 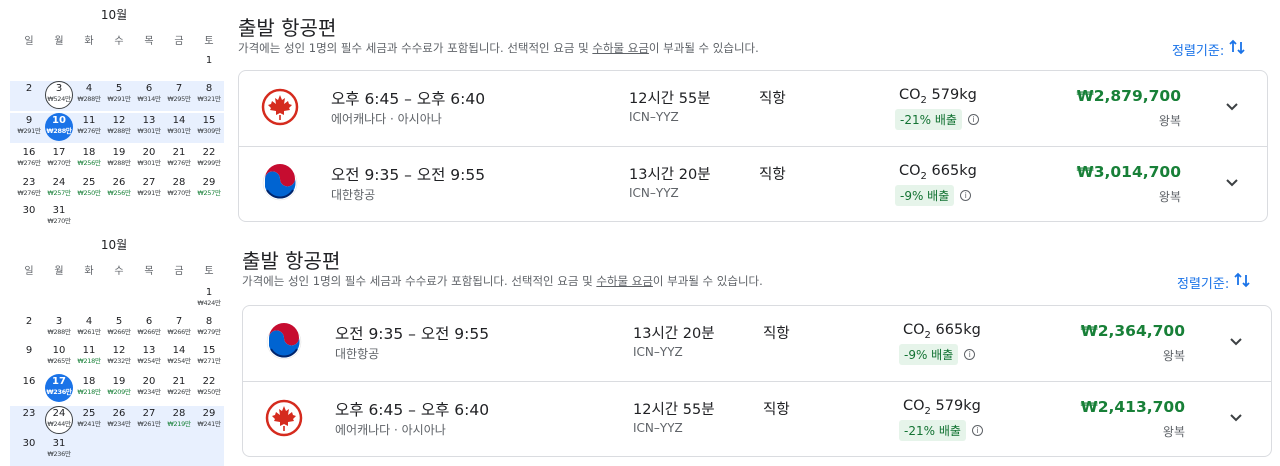 I want to click on air-canada-logo, so click(x=280, y=107).